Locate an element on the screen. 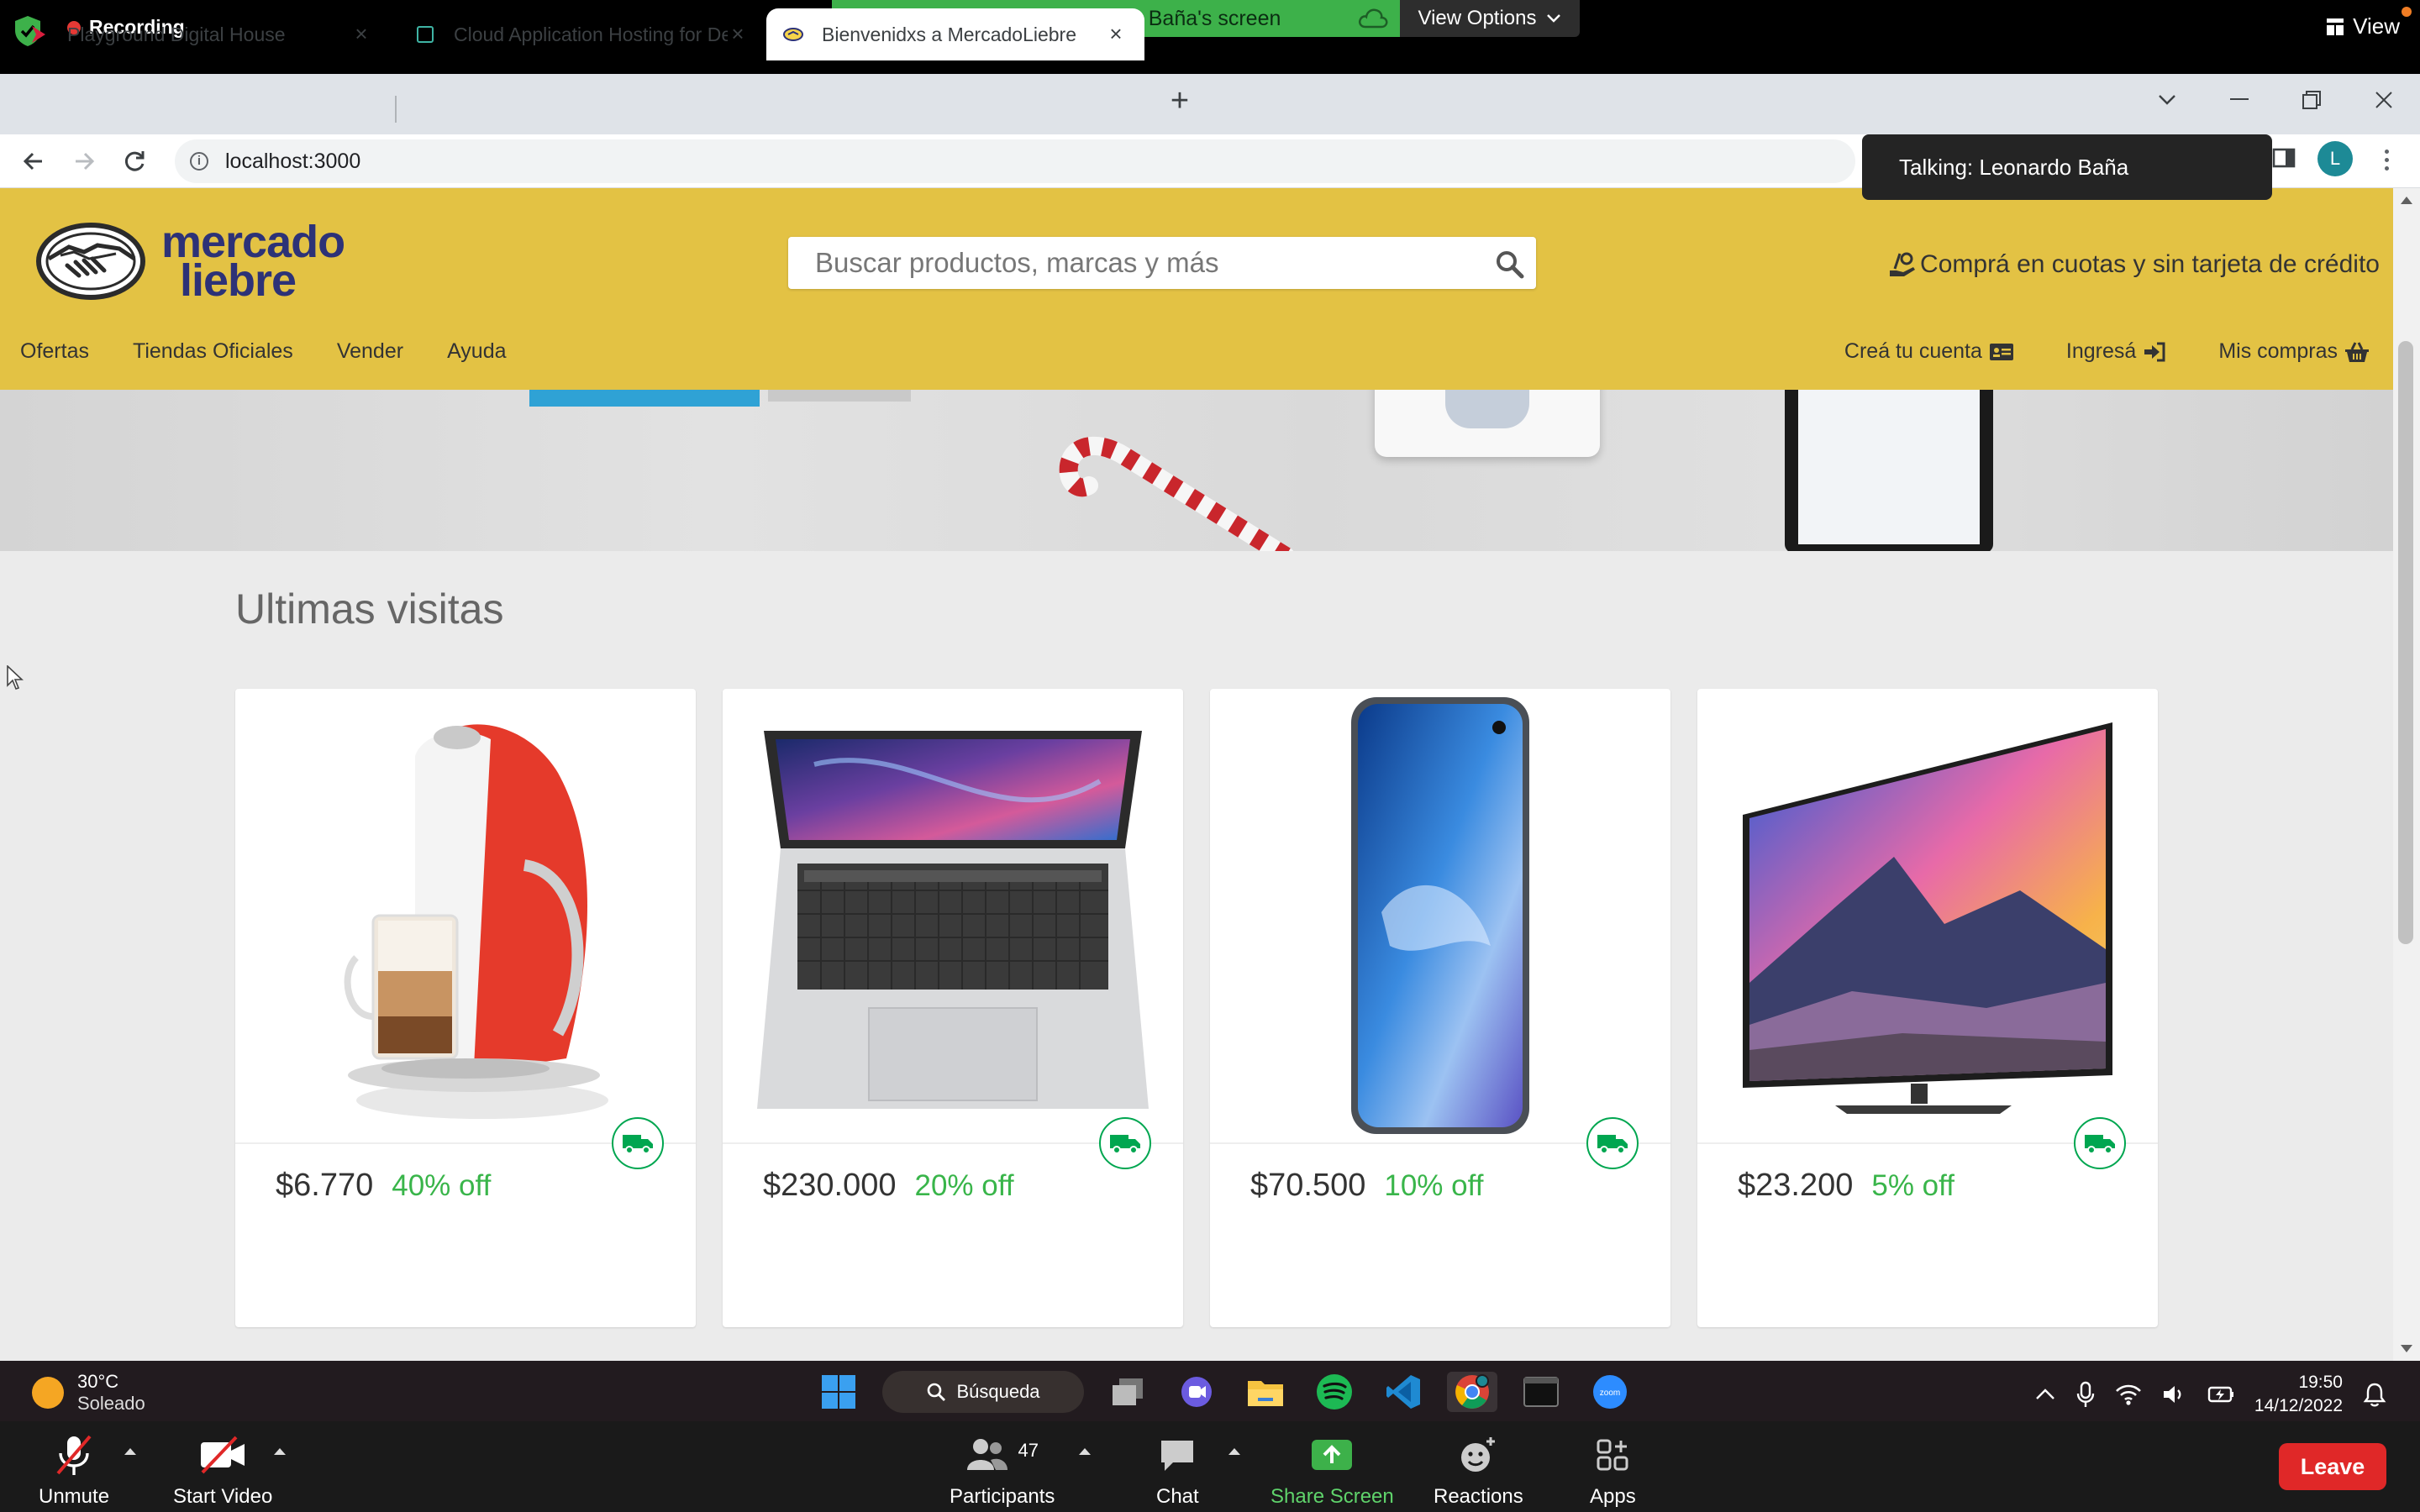  product-card: $6.770 40% off is located at coordinates (465, 1008).